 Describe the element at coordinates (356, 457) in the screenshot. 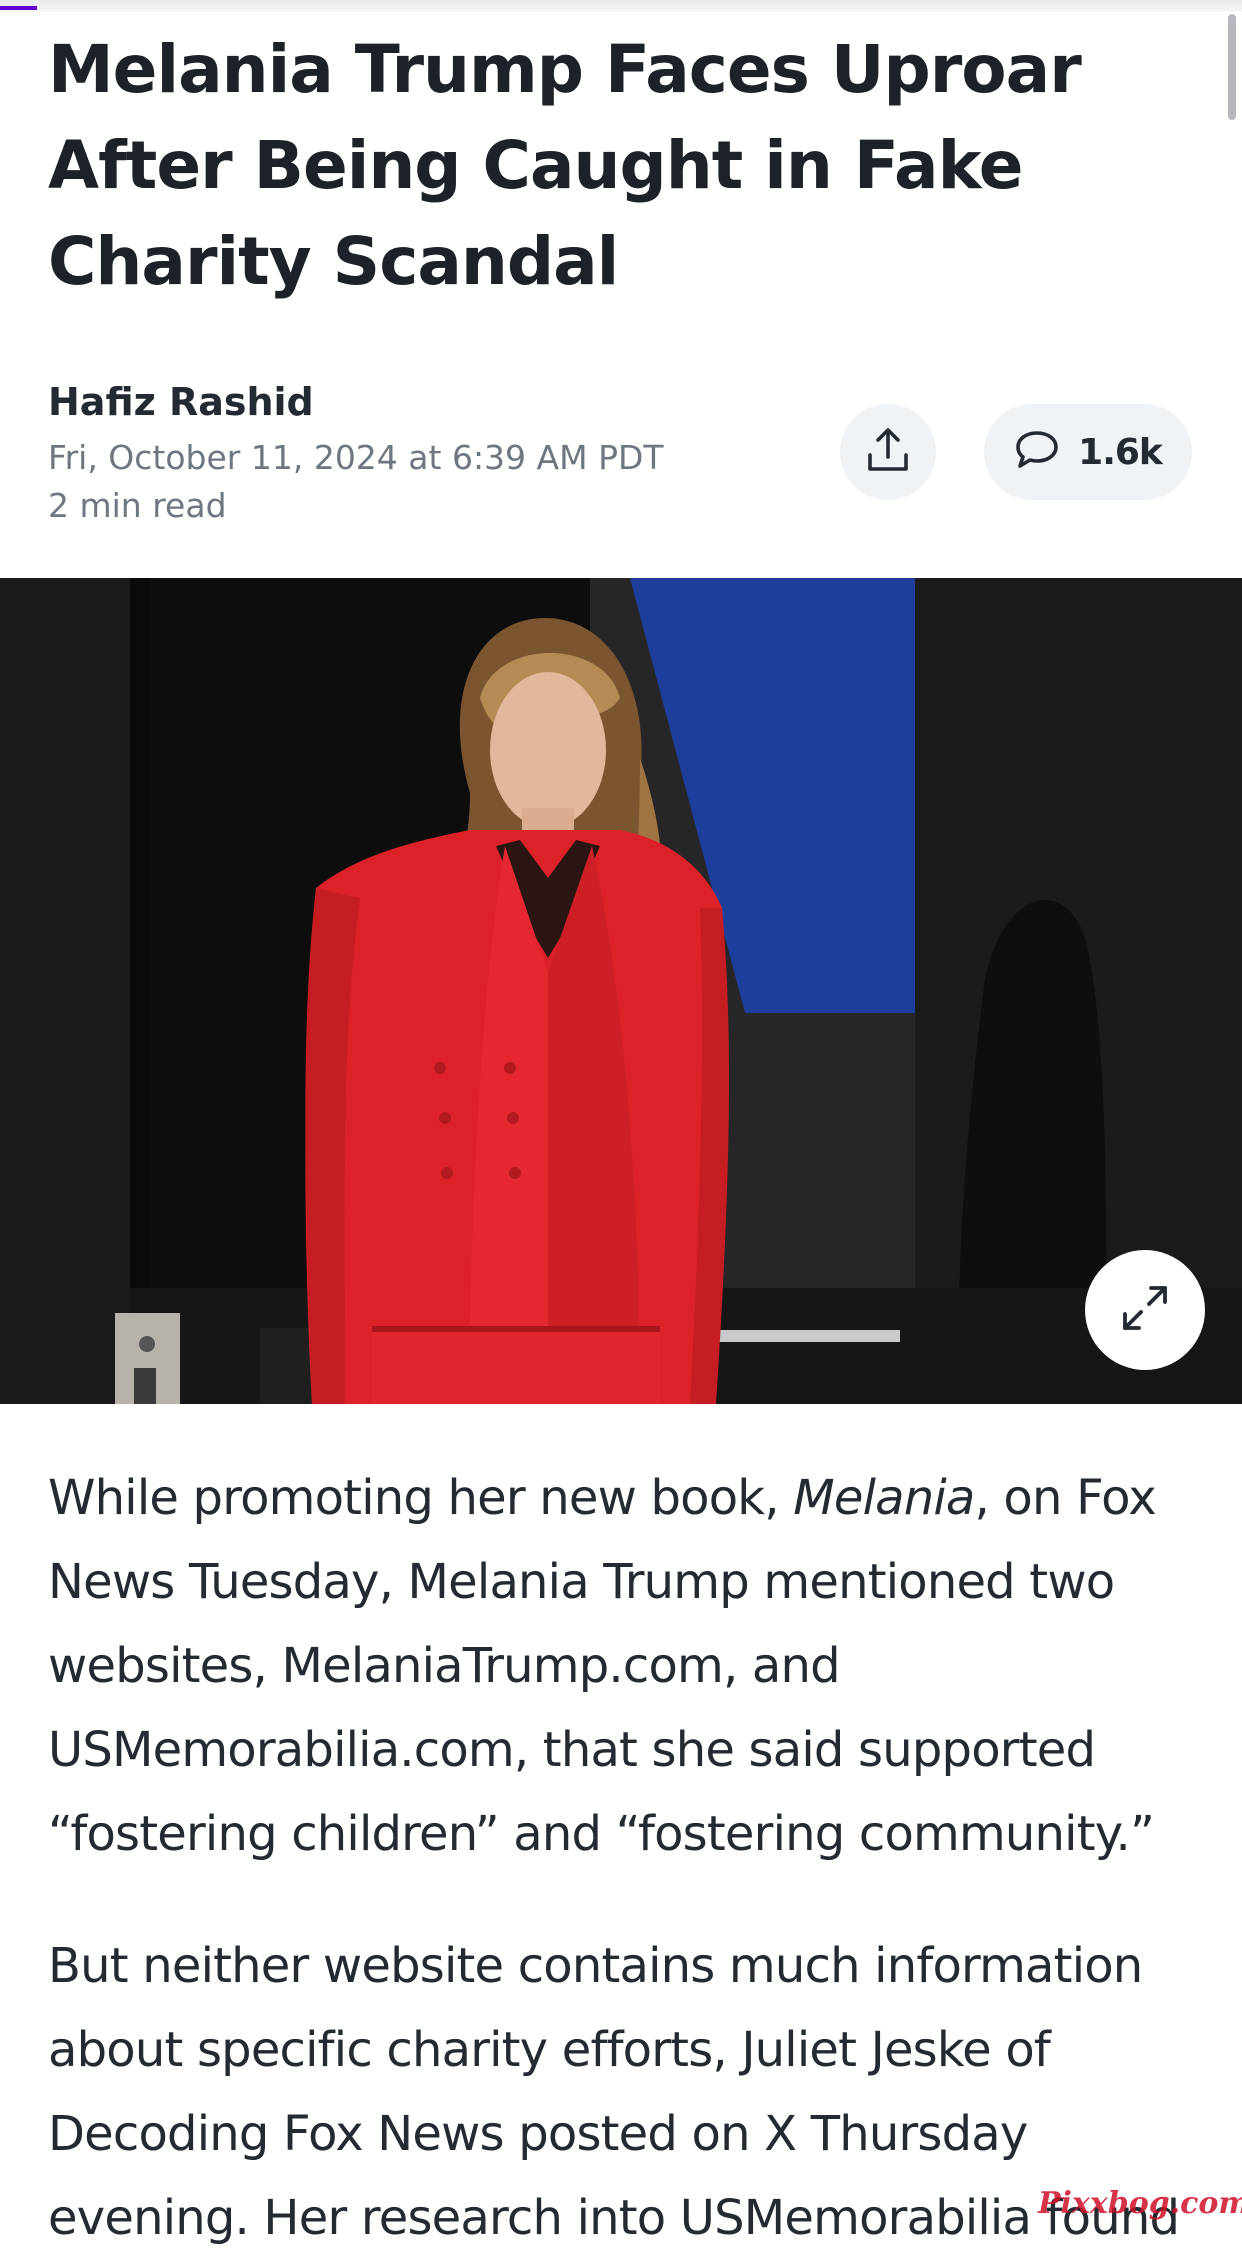

I see `publish-date: Fri, October 11, 2024 at 6:39 AM PDT` at that location.